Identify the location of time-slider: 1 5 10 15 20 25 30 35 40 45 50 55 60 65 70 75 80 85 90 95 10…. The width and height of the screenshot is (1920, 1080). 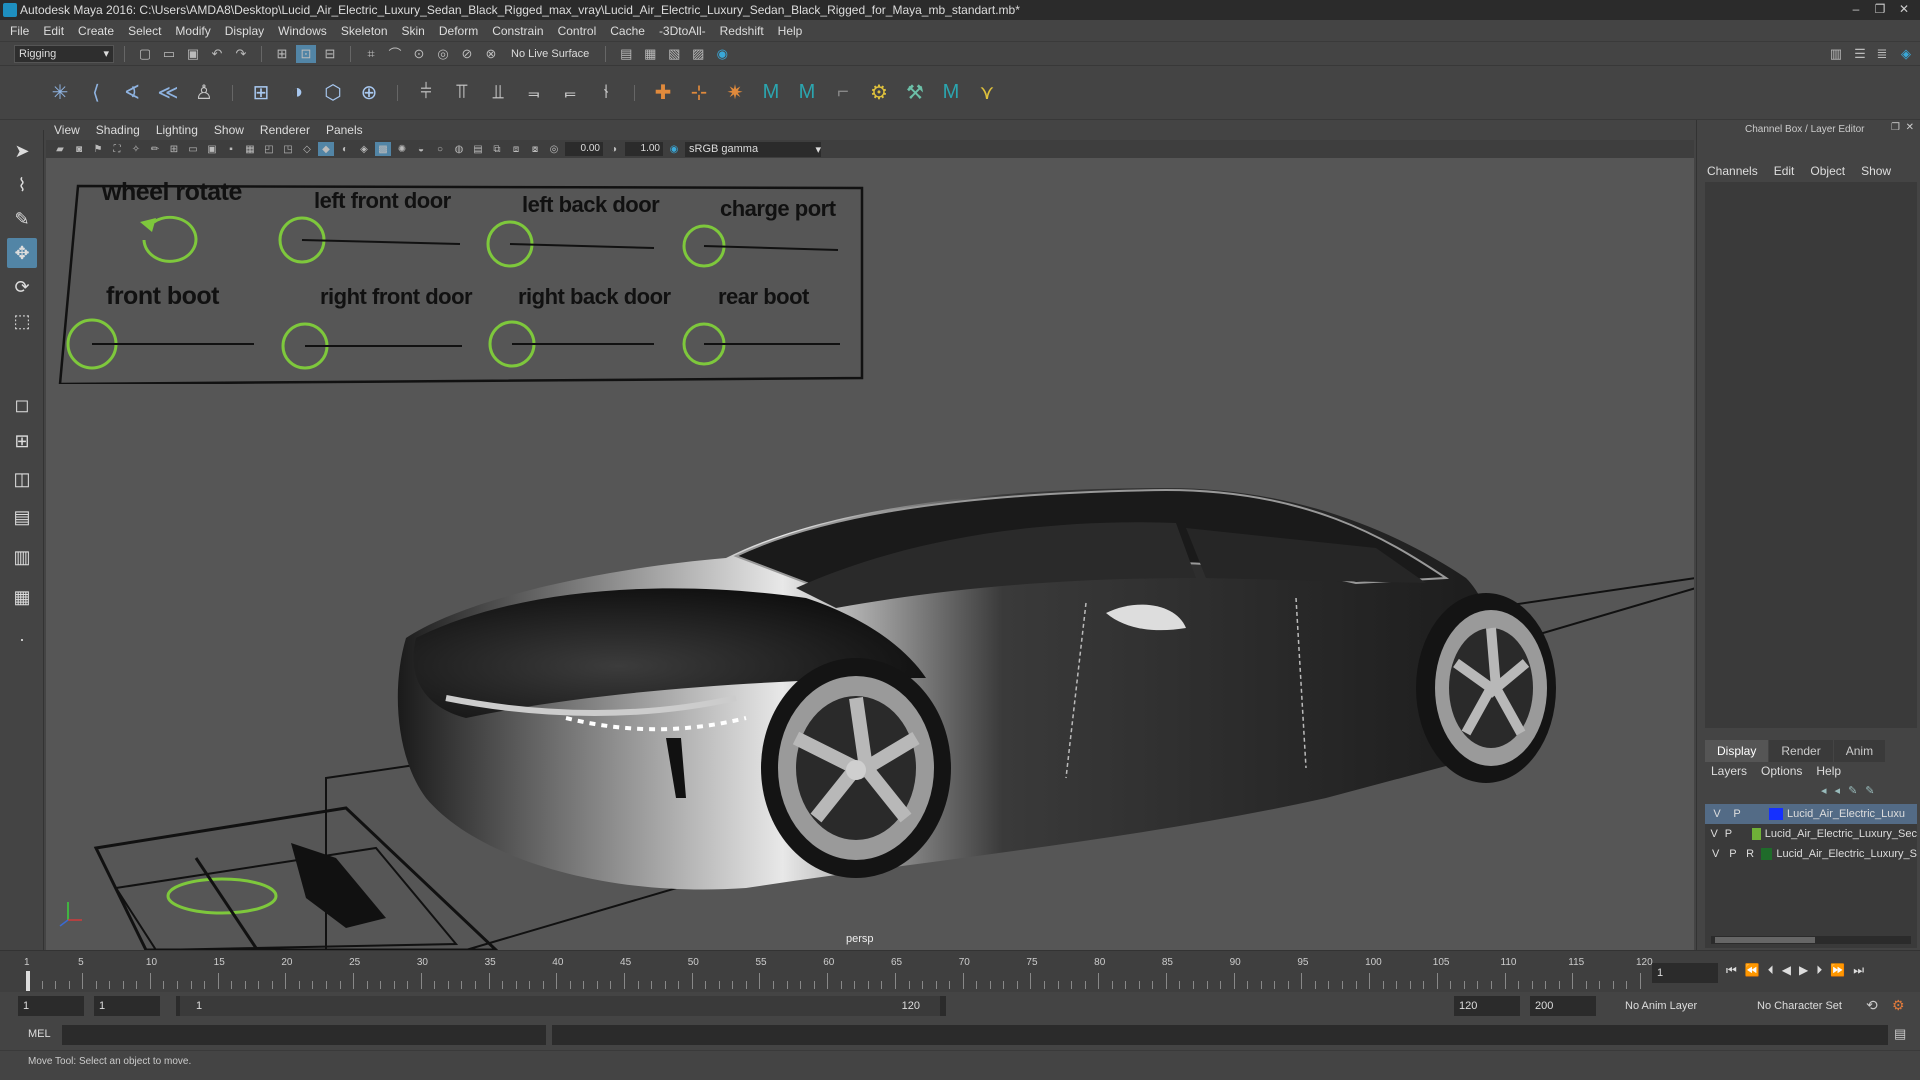
(960, 971).